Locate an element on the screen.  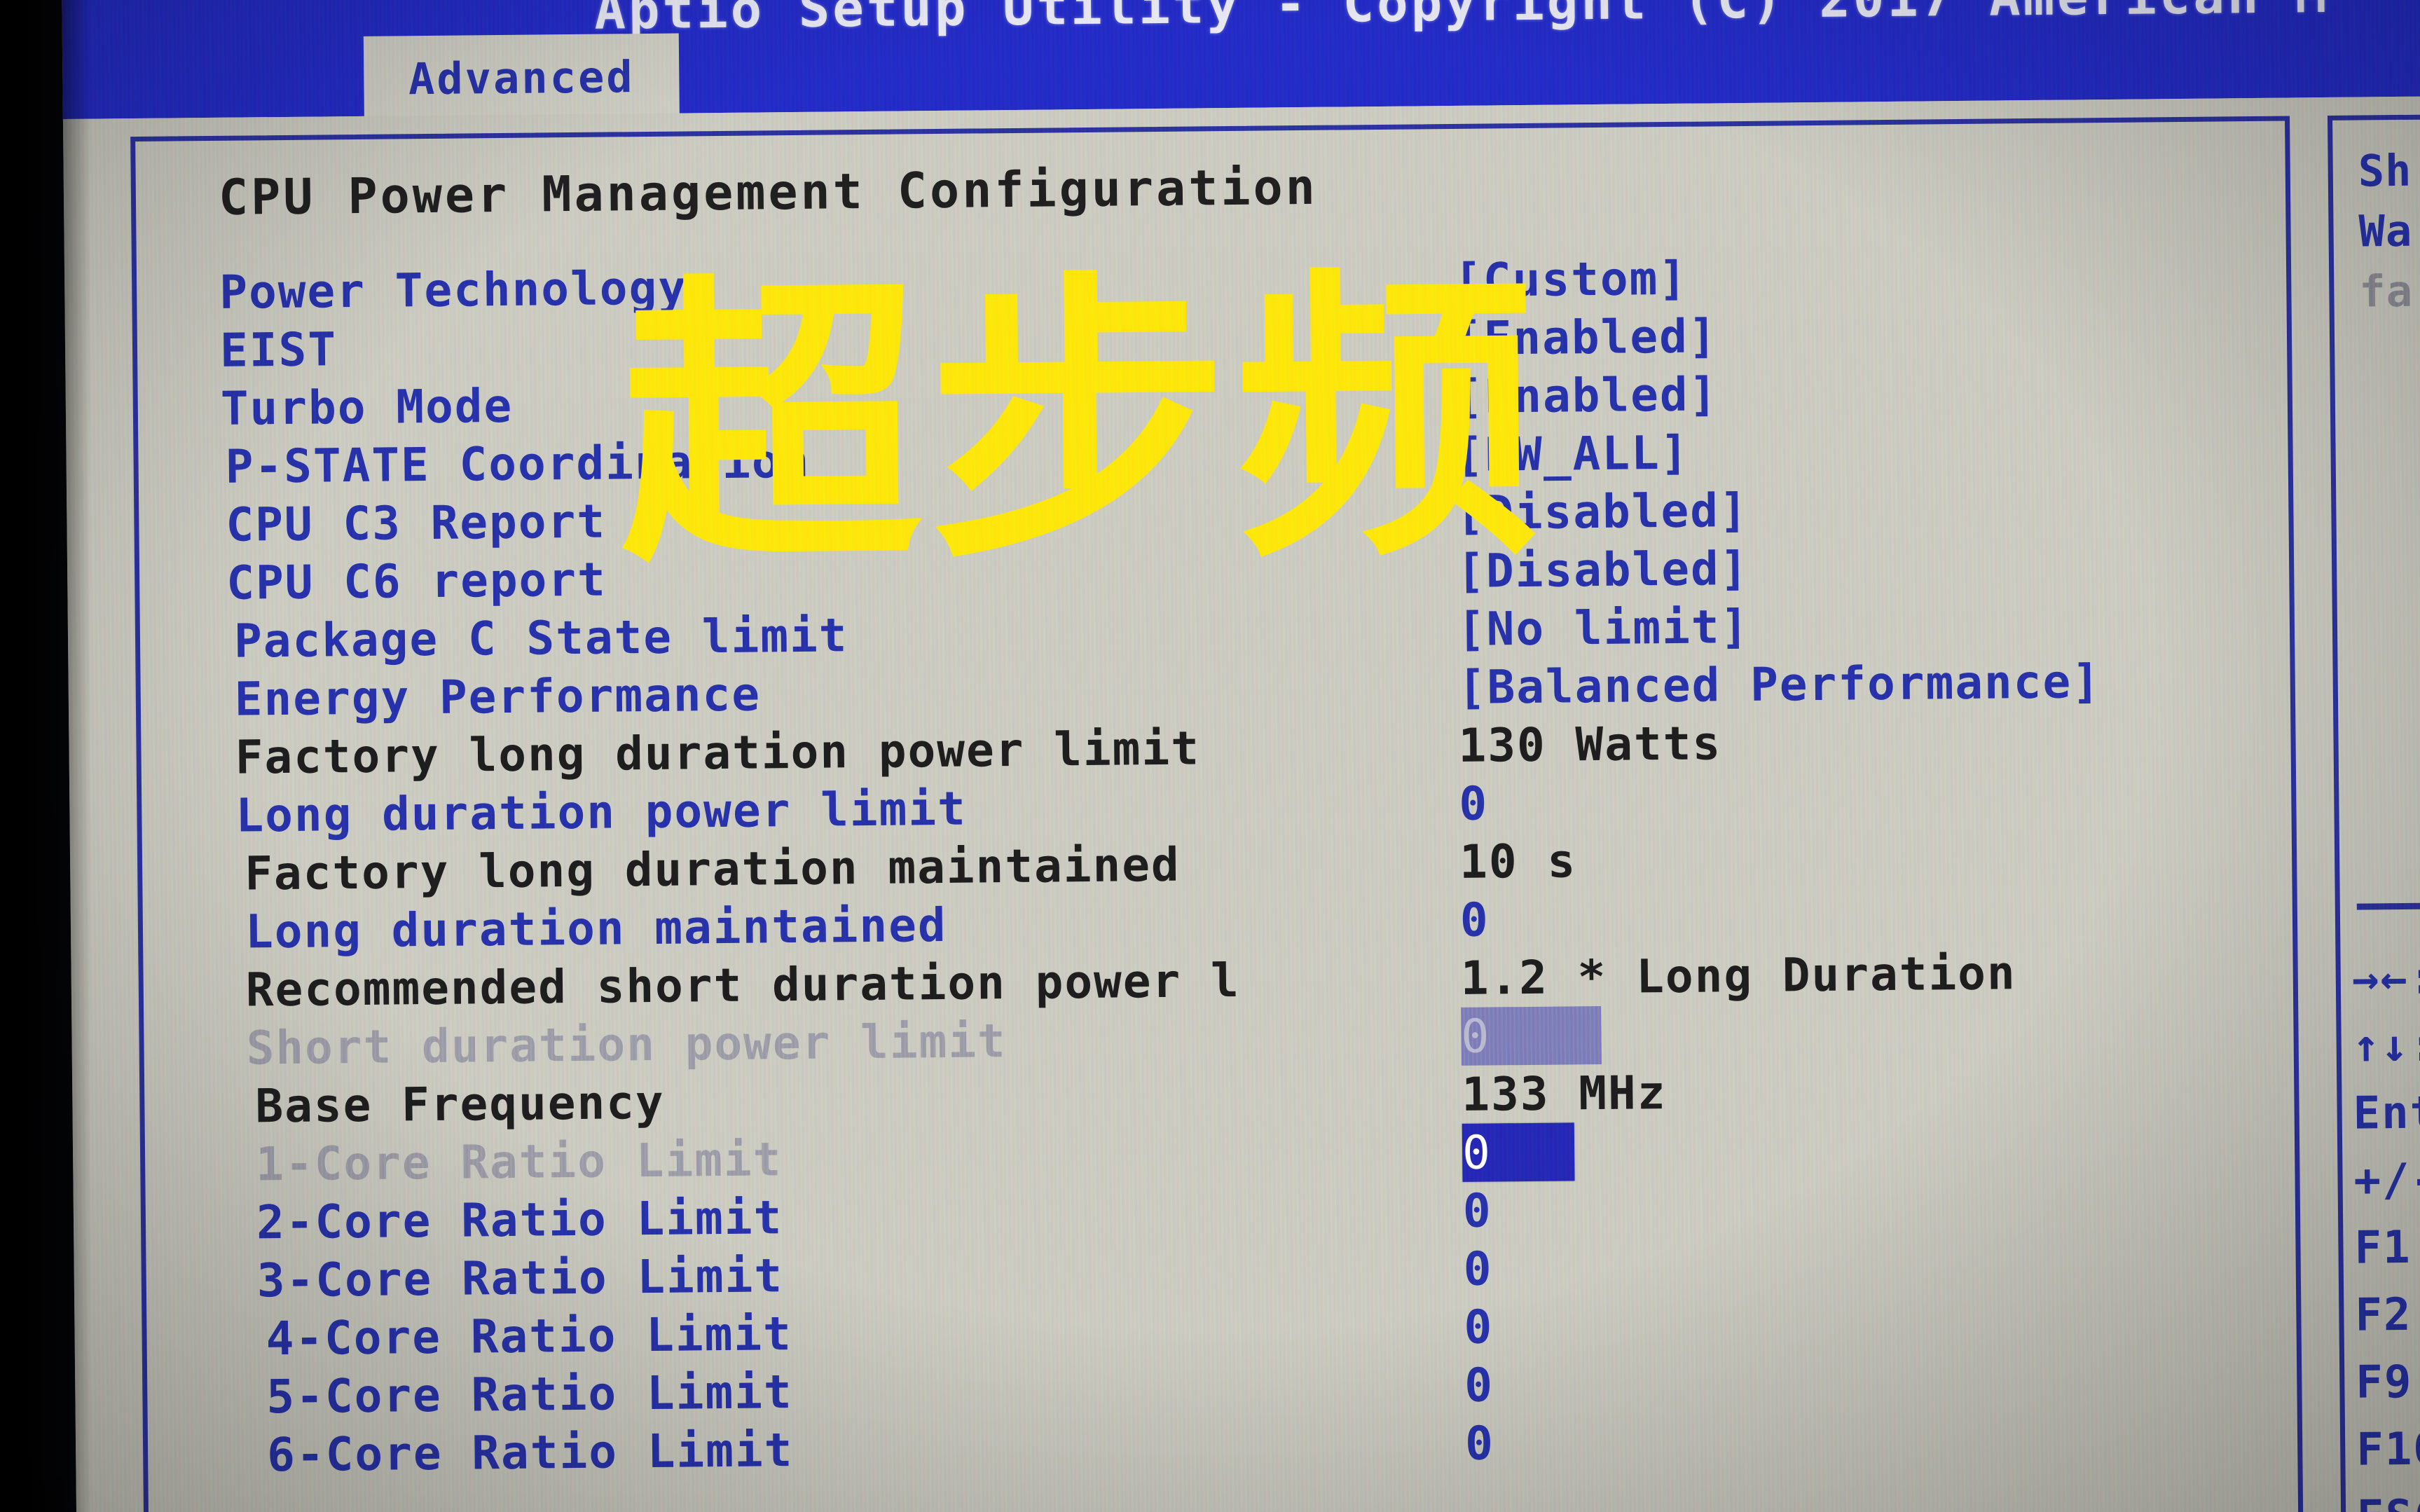
setting-label: P-STATE Coordination is located at coordinates (518, 464).